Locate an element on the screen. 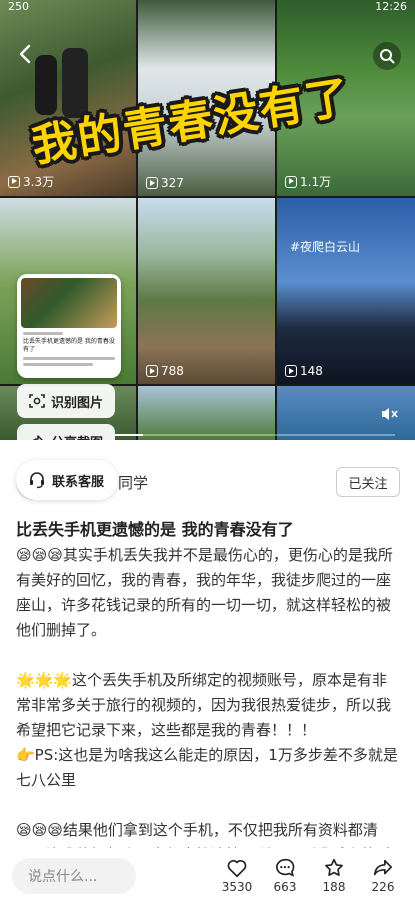 The height and width of the screenshot is (900, 415). customer-service-label: 联系客服 is located at coordinates (78, 482).